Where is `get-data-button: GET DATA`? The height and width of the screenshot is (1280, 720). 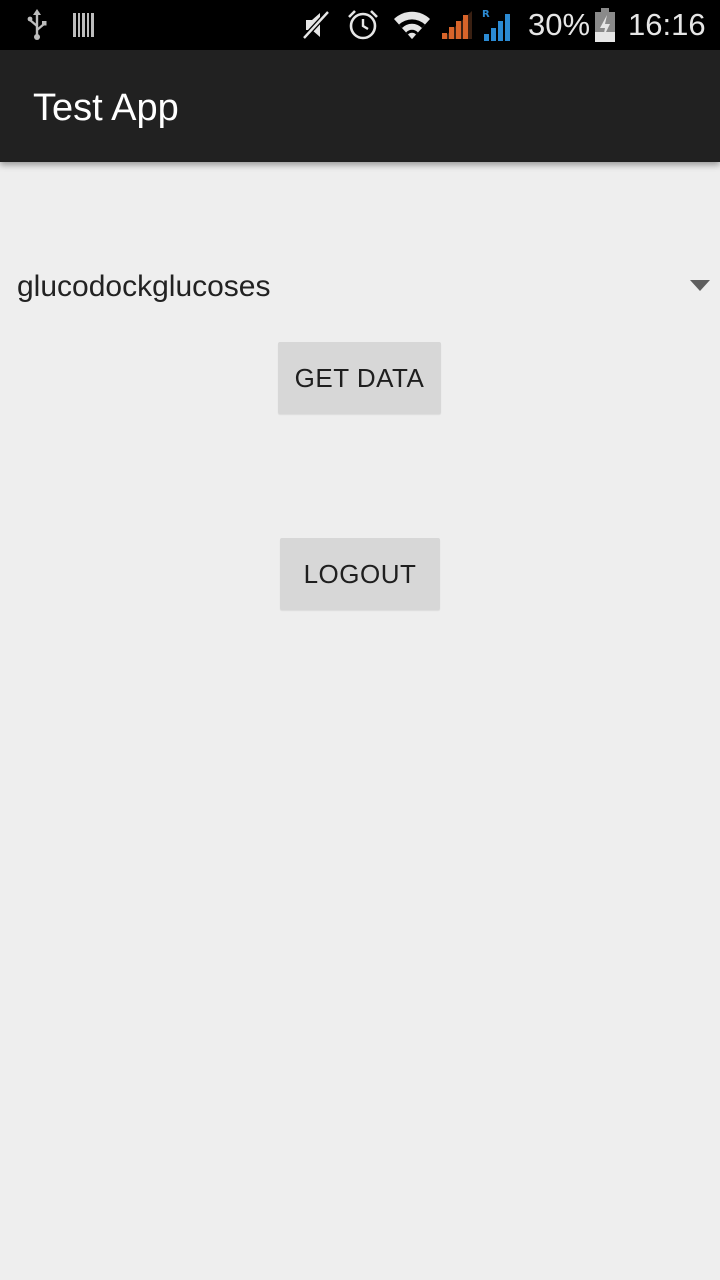
get-data-button: GET DATA is located at coordinates (359, 378).